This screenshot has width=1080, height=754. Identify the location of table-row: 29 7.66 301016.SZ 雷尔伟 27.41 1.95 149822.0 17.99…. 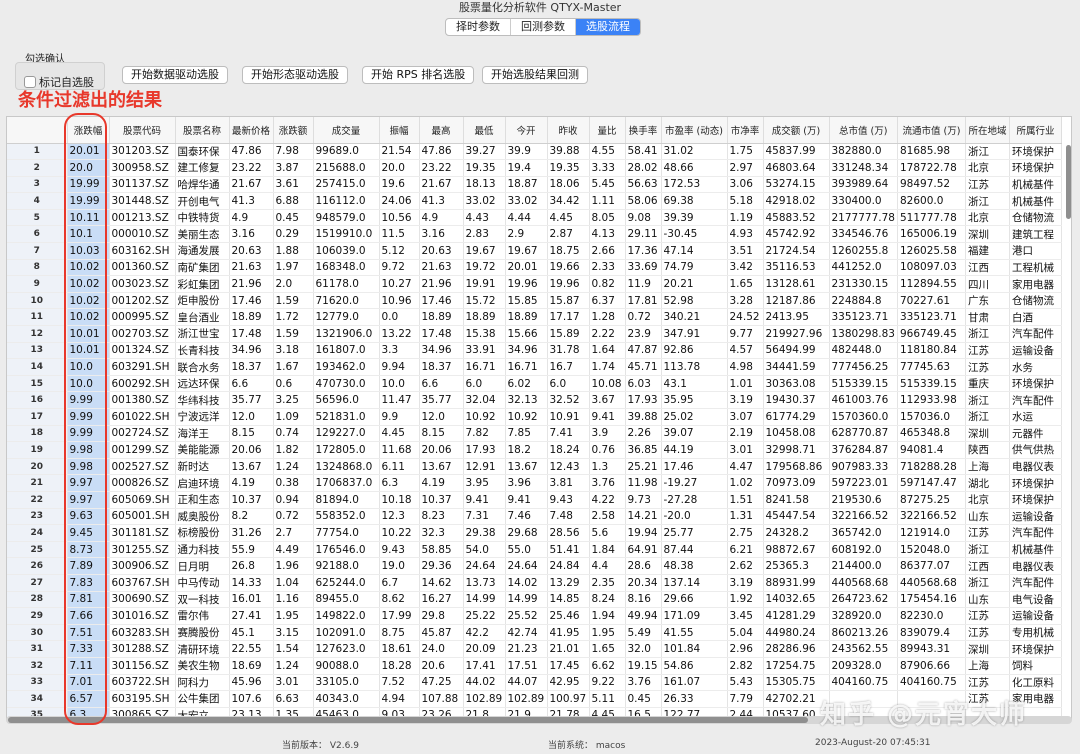
(534, 616).